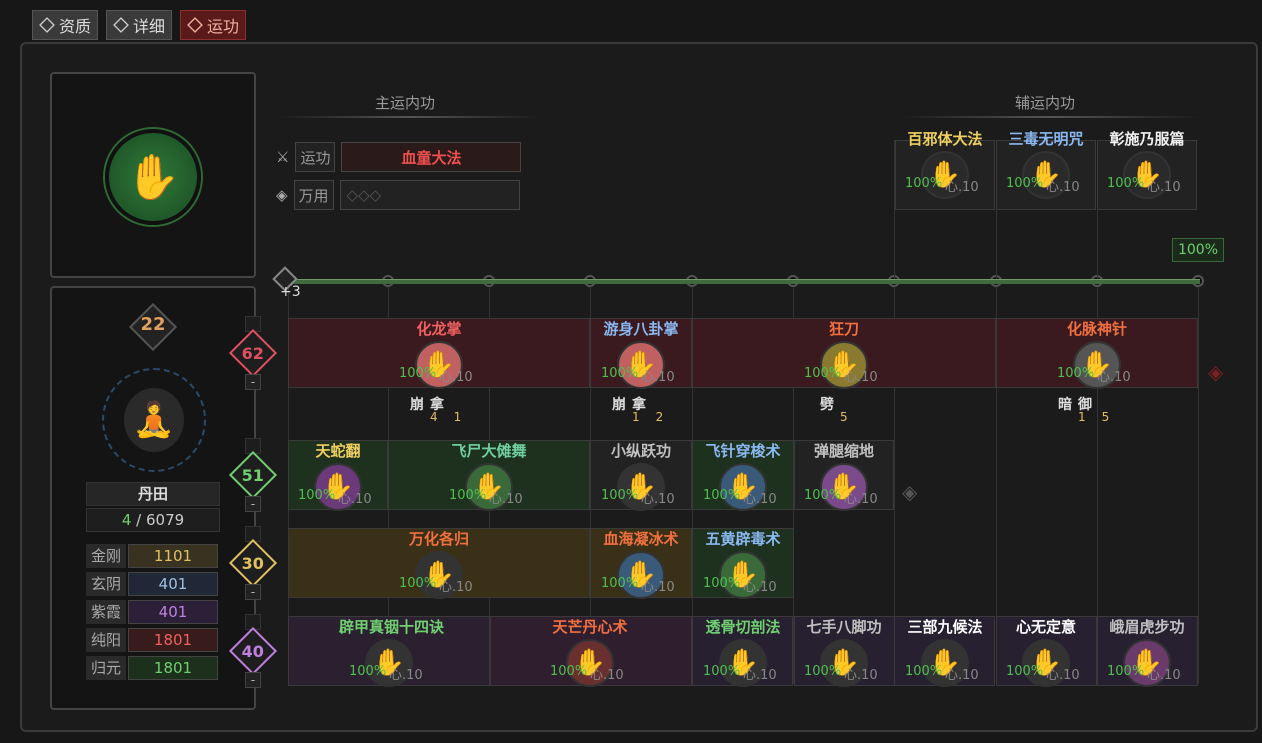 This screenshot has width=1262, height=743. I want to click on attribute-row: 玄阴 401, so click(152, 584).